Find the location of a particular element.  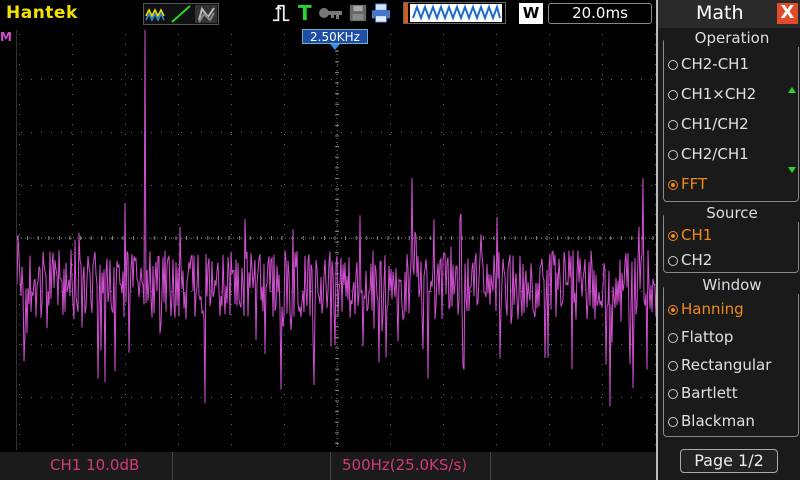

source-group: Source CH1 CH2 is located at coordinates (731, 238).